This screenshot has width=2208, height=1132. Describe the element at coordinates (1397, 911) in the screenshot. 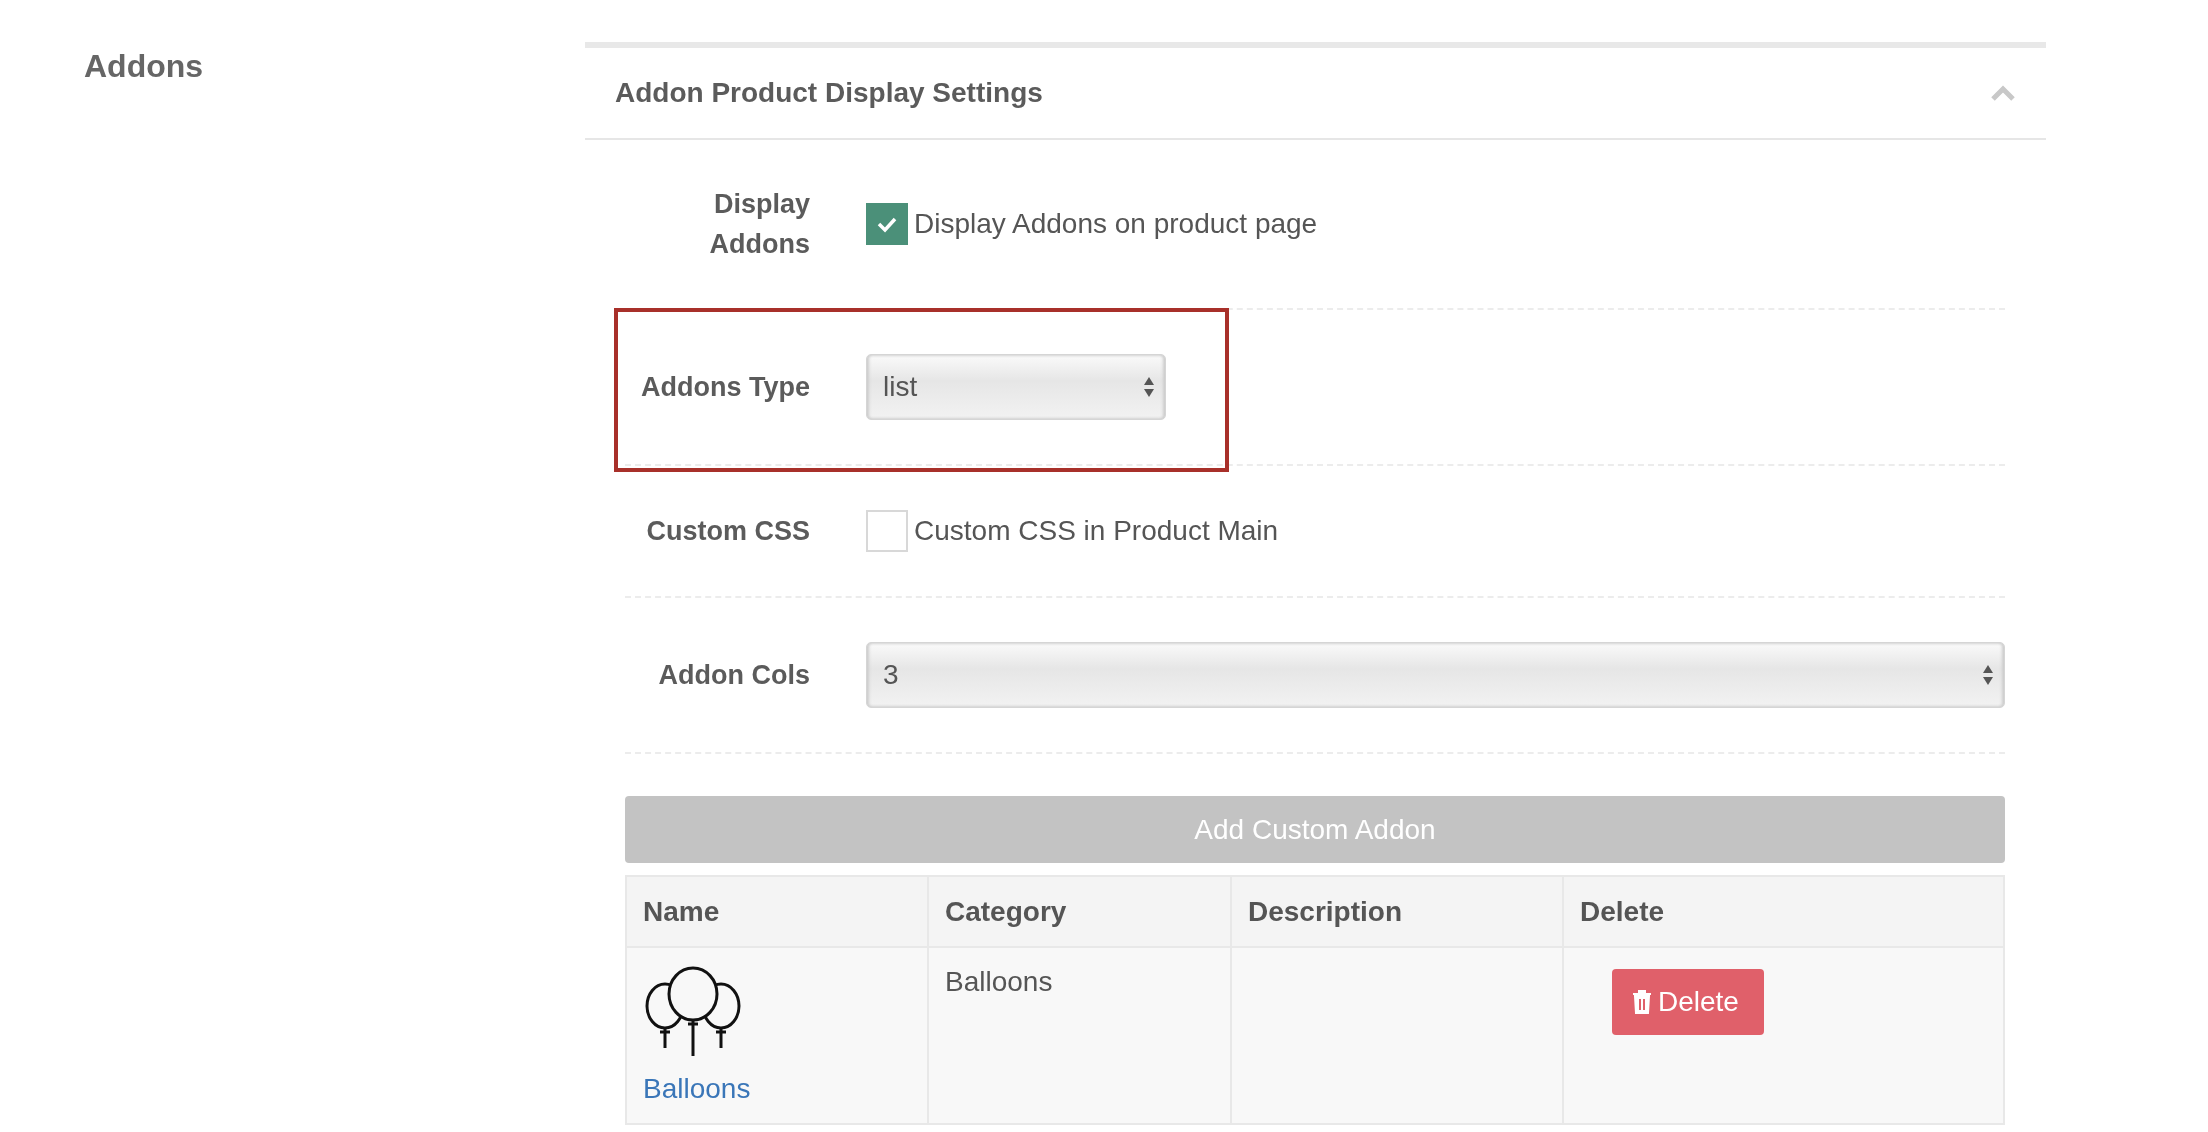

I see `column-header: Description` at that location.